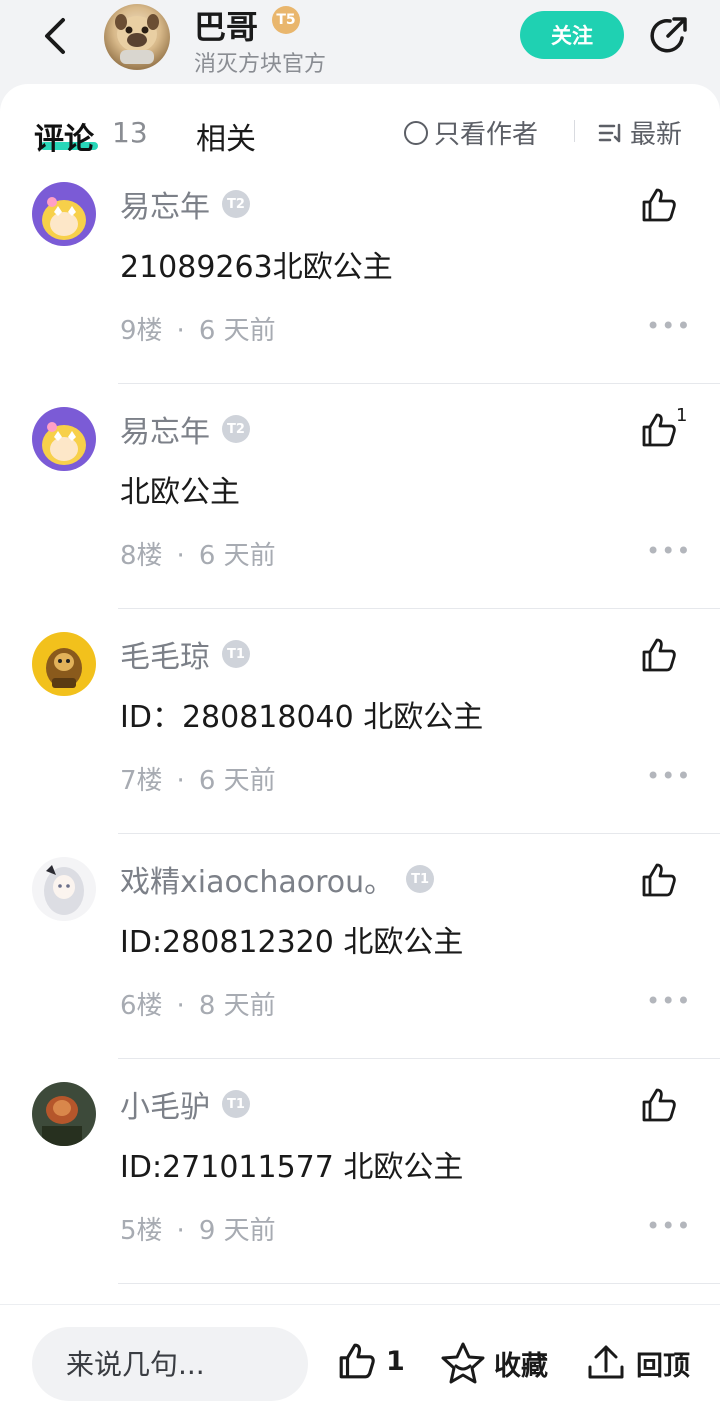 This screenshot has width=720, height=1411. I want to click on share-icon, so click(668, 35).